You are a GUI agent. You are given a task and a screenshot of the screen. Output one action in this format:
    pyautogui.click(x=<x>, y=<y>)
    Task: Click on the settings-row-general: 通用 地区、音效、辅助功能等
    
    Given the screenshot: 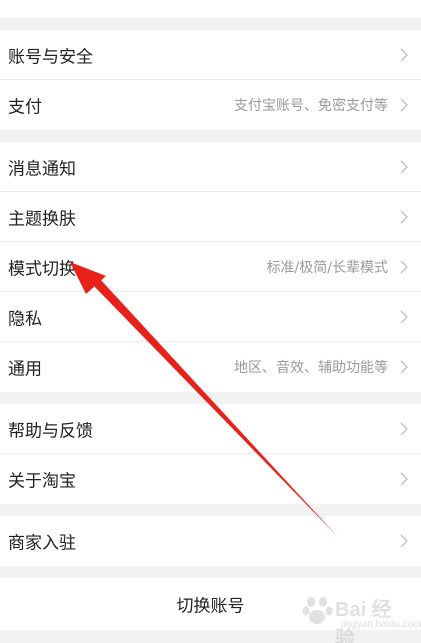 What is the action you would take?
    pyautogui.click(x=210, y=367)
    